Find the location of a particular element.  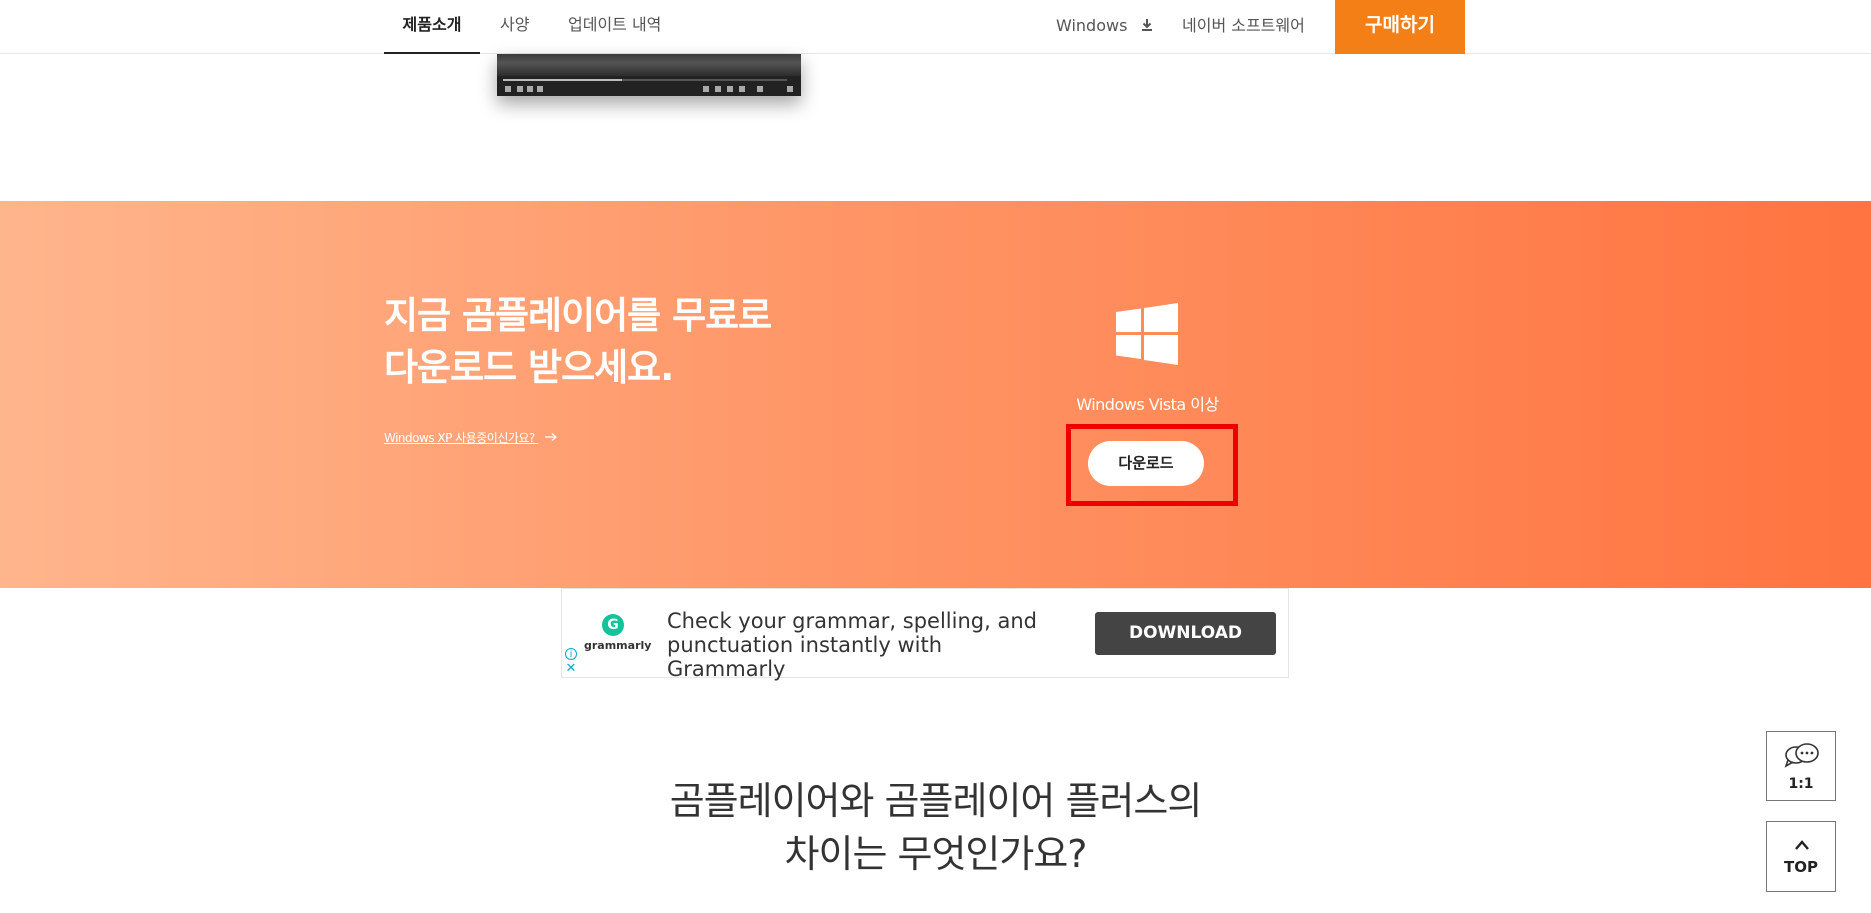

download-button: 다운로드 is located at coordinates (1146, 463).